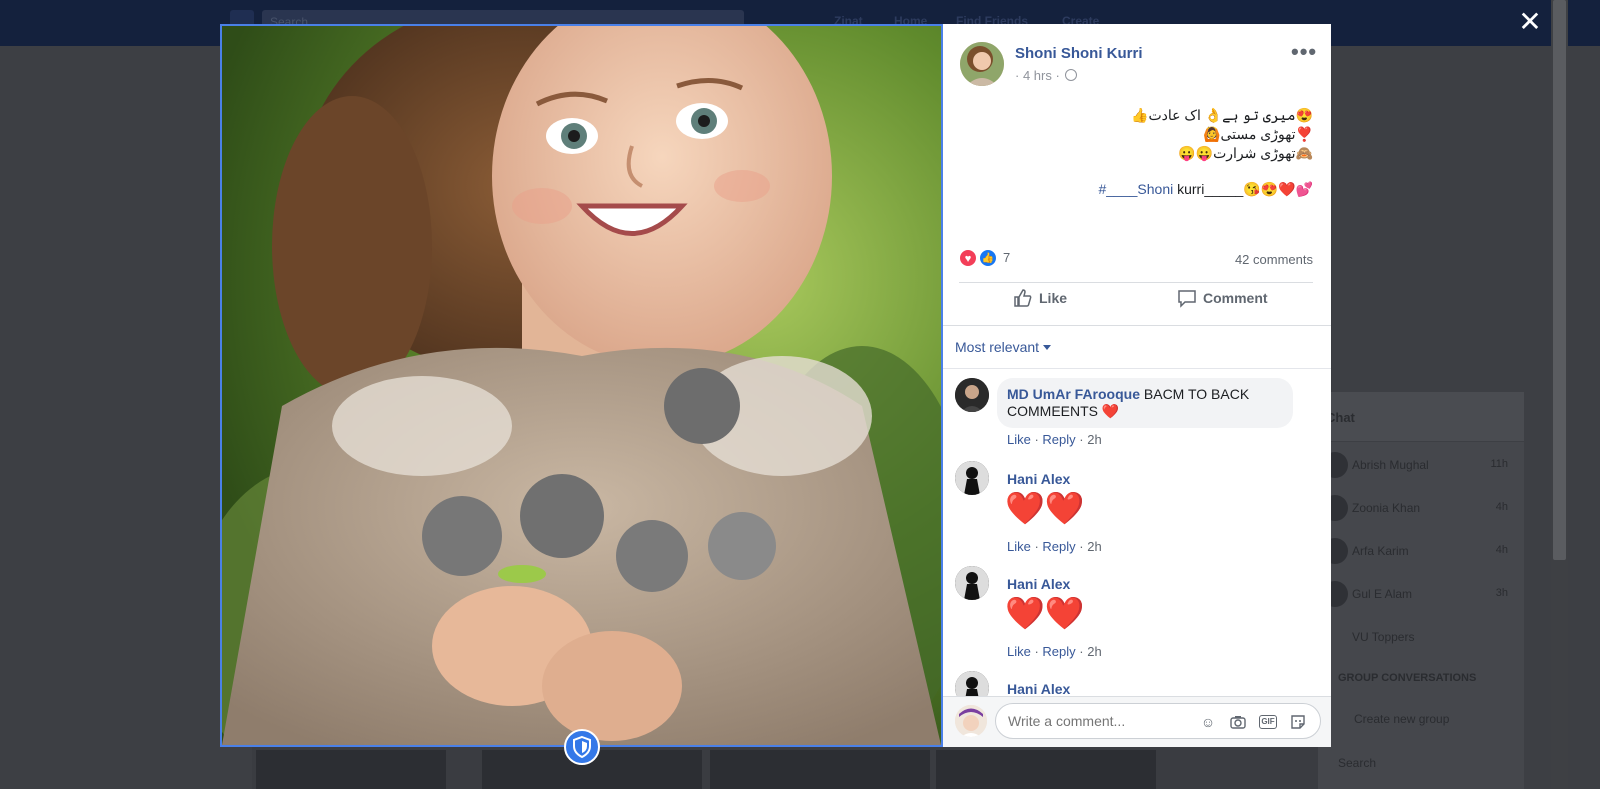  Describe the element at coordinates (988, 258) in the screenshot. I see `like-reaction-icon: 👍` at that location.